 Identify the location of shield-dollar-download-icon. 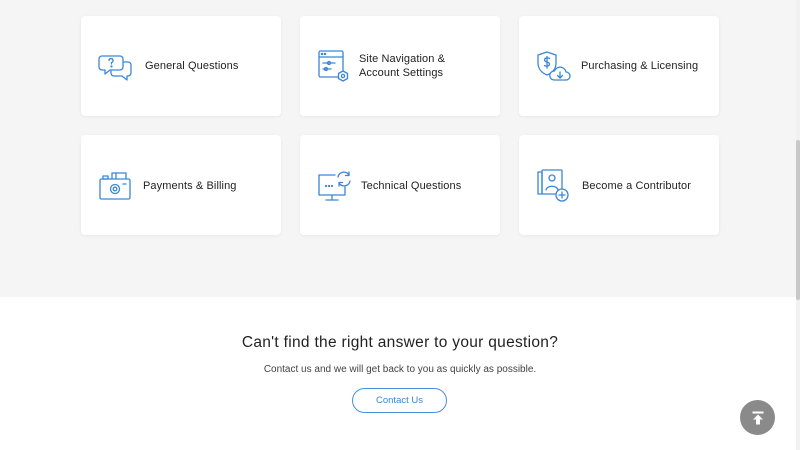
(554, 66).